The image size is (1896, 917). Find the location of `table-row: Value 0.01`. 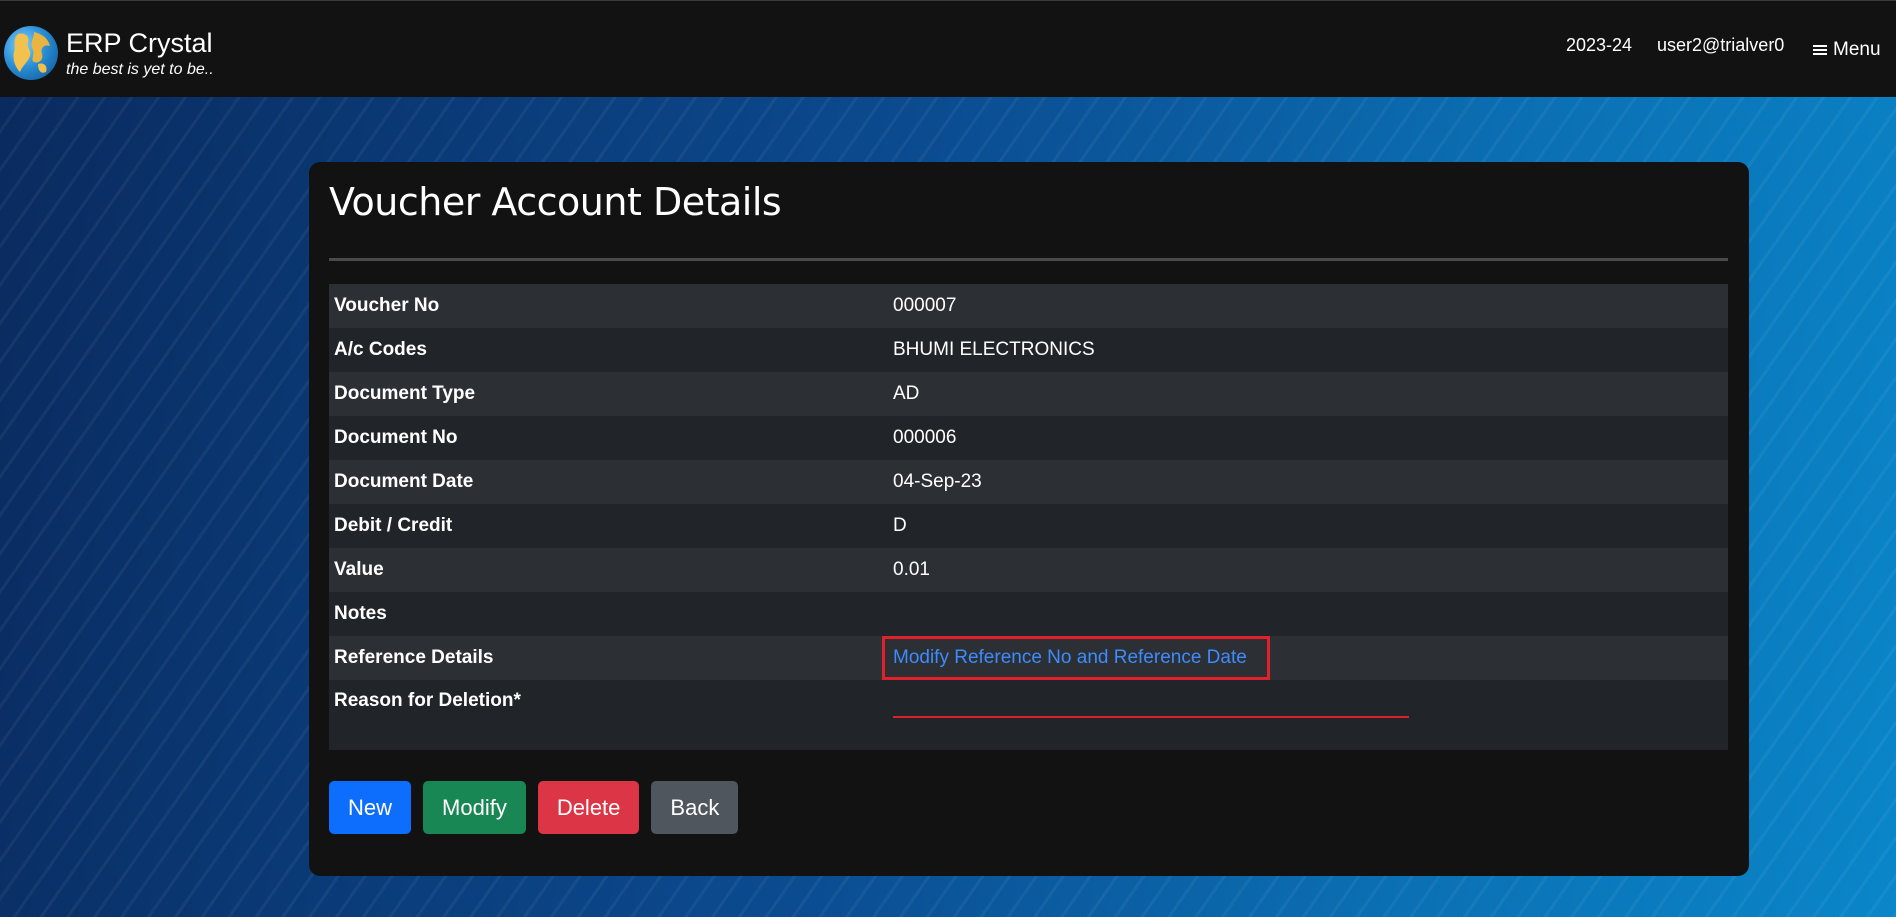

table-row: Value 0.01 is located at coordinates (1028, 570).